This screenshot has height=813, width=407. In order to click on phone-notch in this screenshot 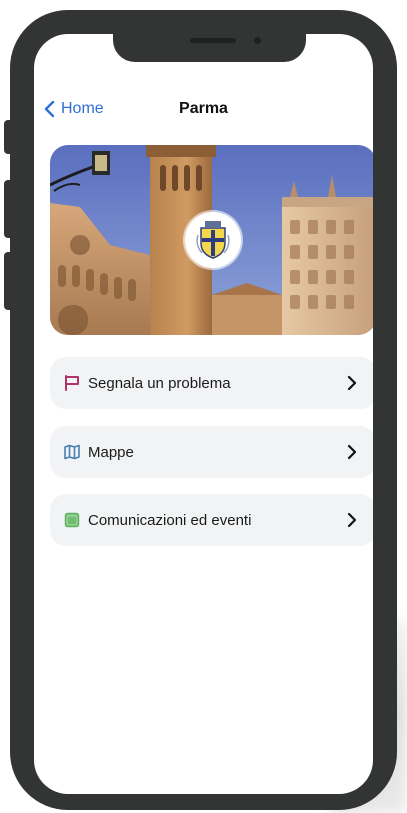, I will do `click(209, 45)`.